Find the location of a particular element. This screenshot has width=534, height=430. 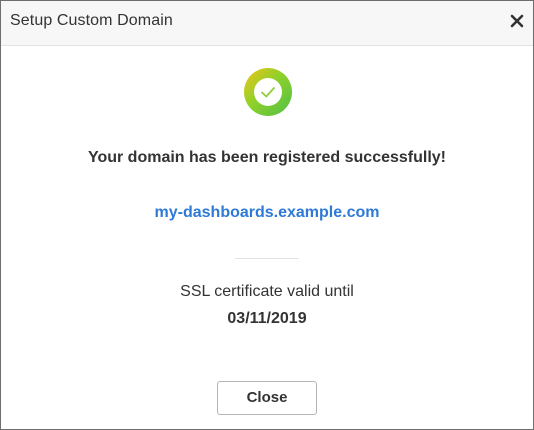

close-button: Close is located at coordinates (267, 398).